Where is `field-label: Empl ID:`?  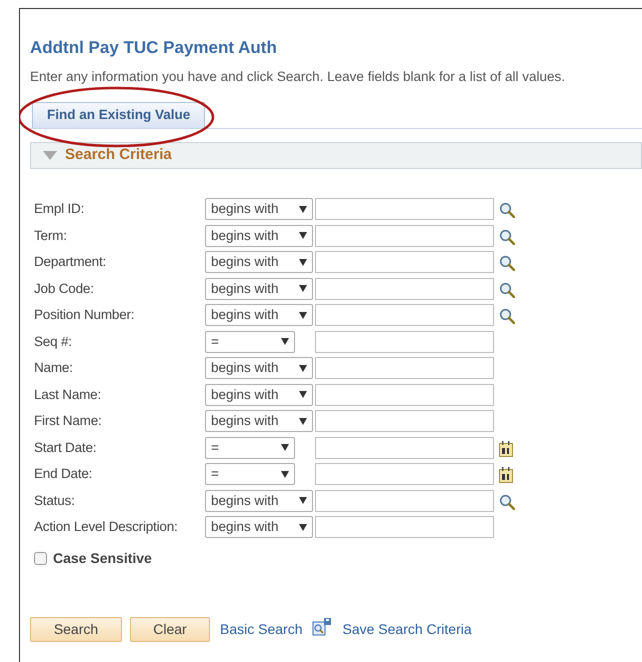 field-label: Empl ID: is located at coordinates (59, 209).